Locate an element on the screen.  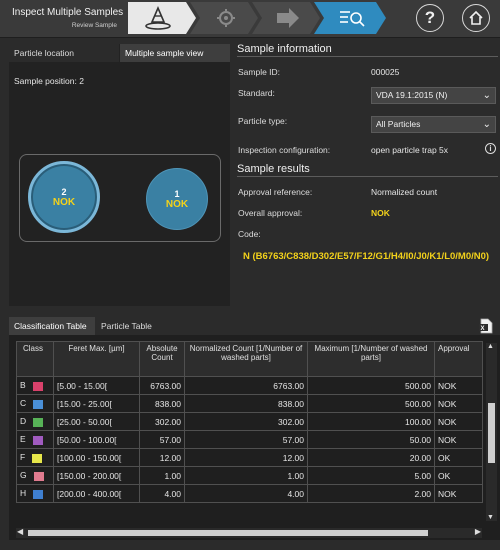
particle-type-label: Particle type: is located at coordinates (263, 121).